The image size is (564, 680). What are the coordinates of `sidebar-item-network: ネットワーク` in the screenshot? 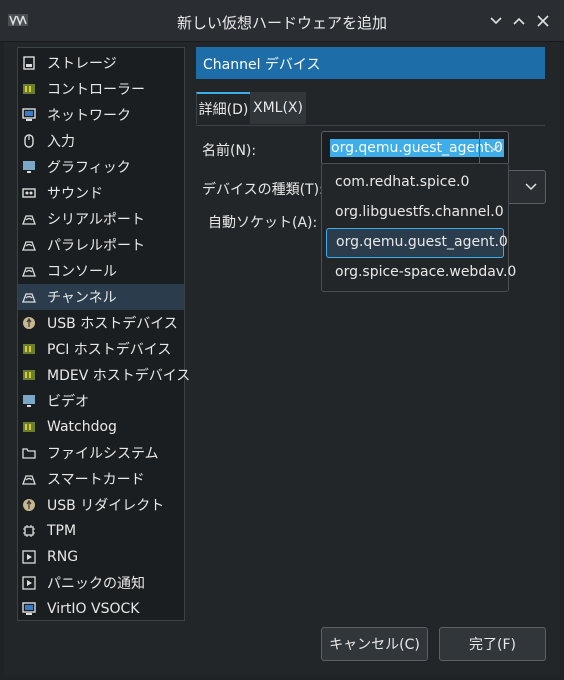 It's located at (101, 115).